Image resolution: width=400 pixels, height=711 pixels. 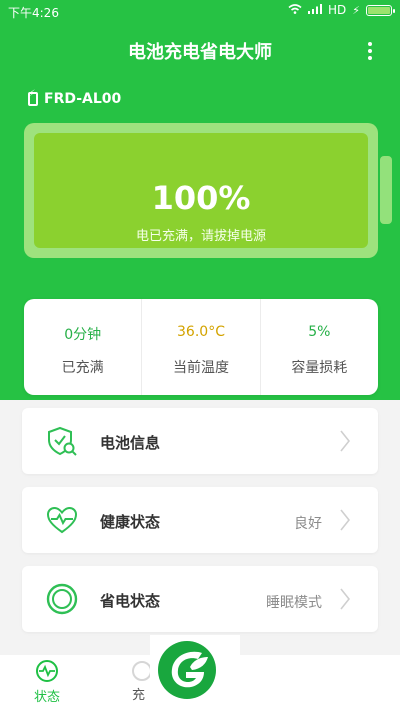 What do you see at coordinates (33, 13) in the screenshot?
I see `status-time: 下午4:26` at bounding box center [33, 13].